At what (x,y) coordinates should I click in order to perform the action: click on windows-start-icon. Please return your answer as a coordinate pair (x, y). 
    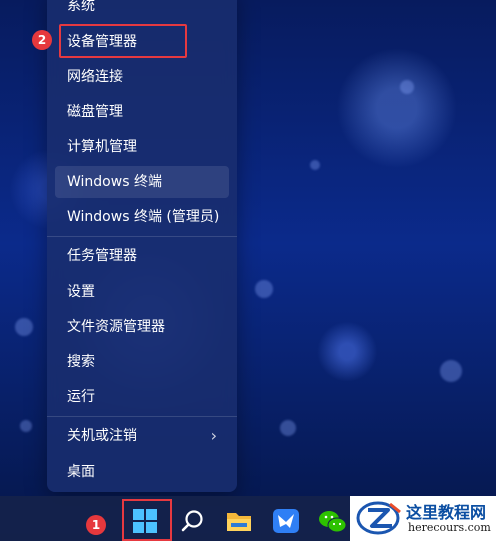
    Looking at the image, I should click on (145, 521).